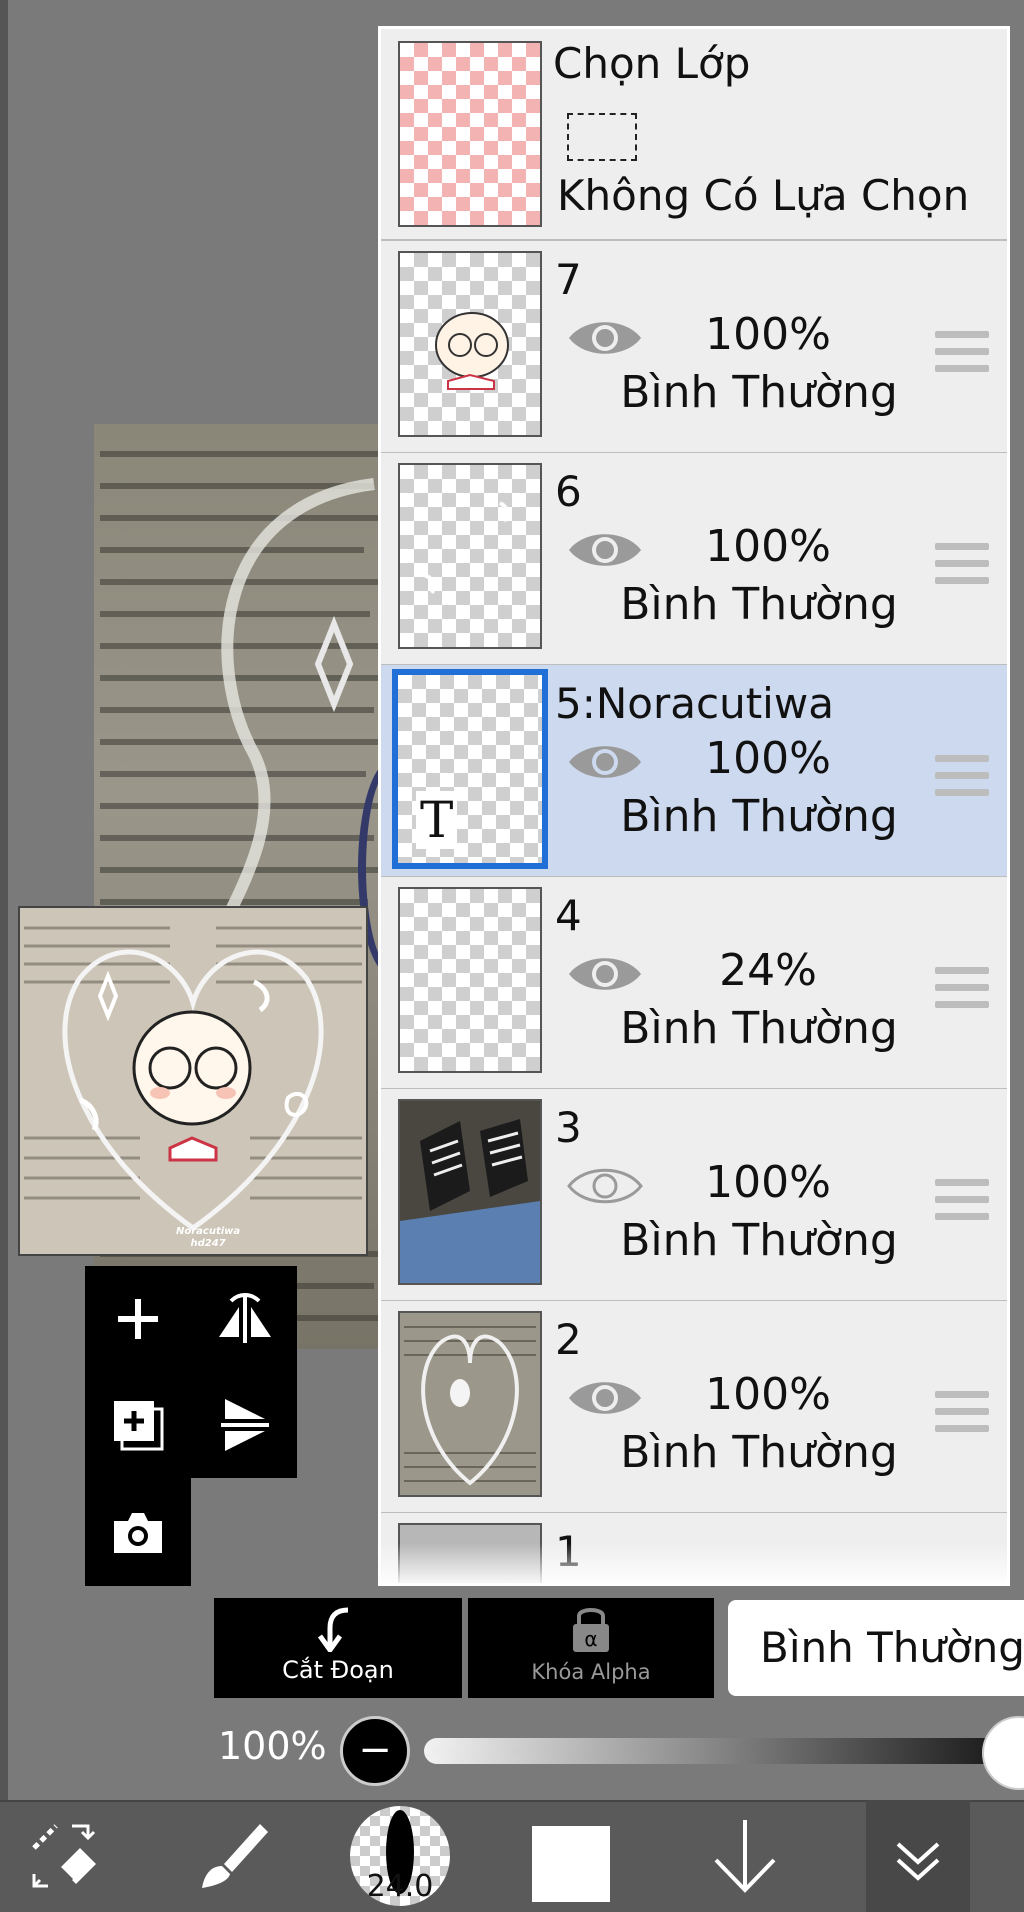  Describe the element at coordinates (568, 279) in the screenshot. I see `layer-name: 7` at that location.